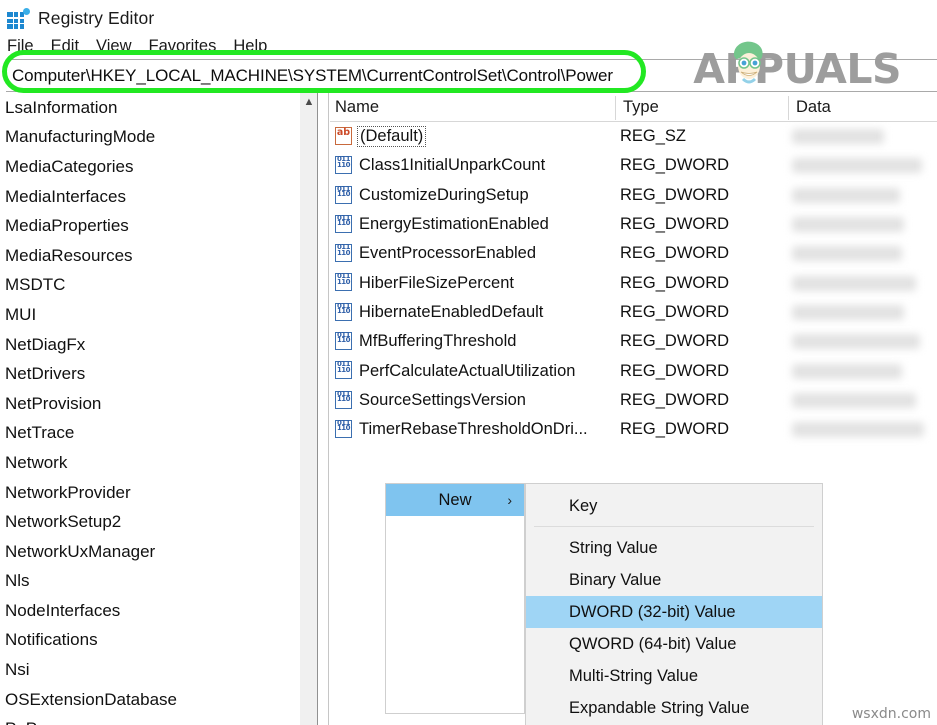 Image resolution: width=937 pixels, height=725 pixels. What do you see at coordinates (467, 371) in the screenshot?
I see `value-name: PerfCalculateActualUtilization` at bounding box center [467, 371].